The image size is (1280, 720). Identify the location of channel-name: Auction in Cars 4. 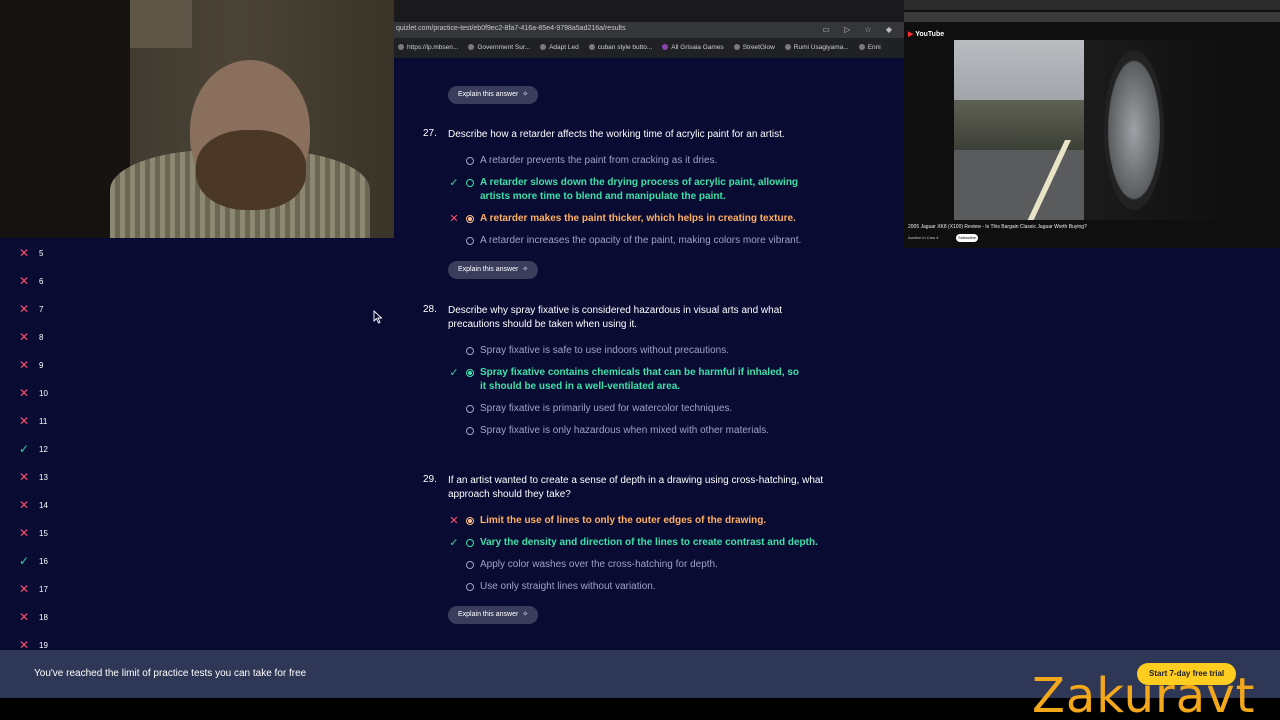
(923, 237).